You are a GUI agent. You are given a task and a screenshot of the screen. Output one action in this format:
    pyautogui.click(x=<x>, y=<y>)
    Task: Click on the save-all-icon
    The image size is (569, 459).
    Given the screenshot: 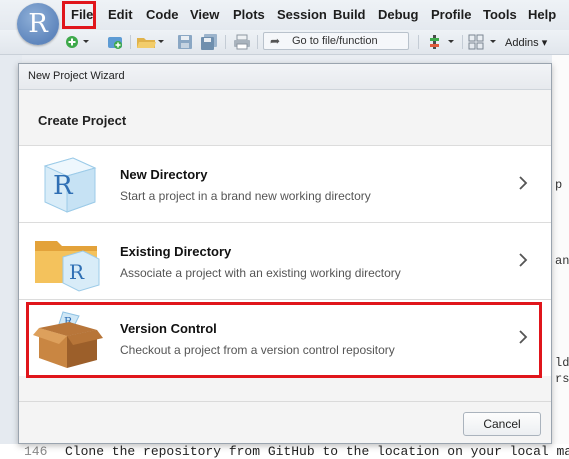 What is the action you would take?
    pyautogui.click(x=209, y=42)
    